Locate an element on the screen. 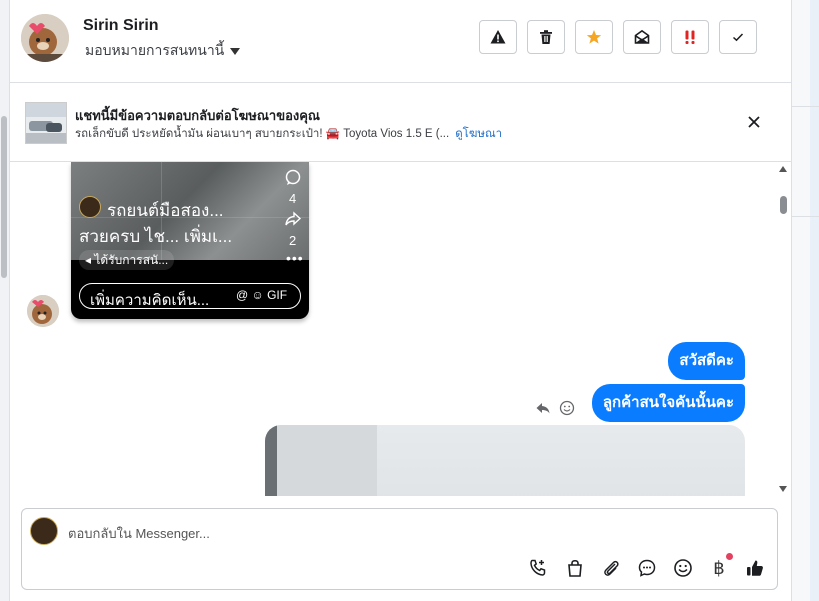 Image resolution: width=819 pixels, height=601 pixels. close-icon is located at coordinates (754, 122).